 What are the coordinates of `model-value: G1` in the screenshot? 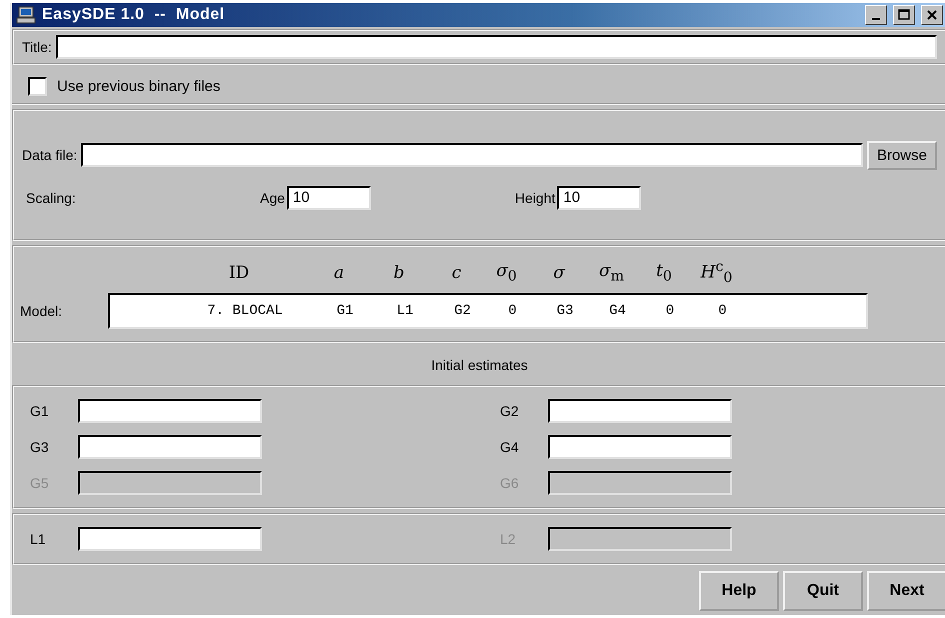 It's located at (345, 310).